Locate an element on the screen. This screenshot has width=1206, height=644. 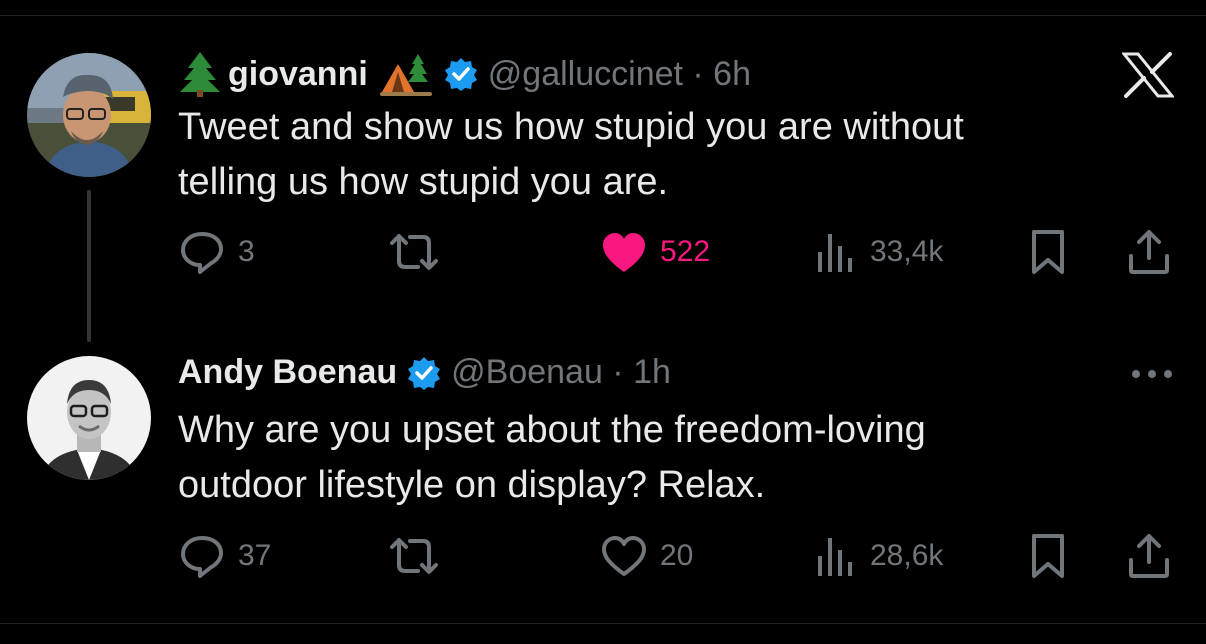
tweet-header: Andy Boenau @Boenau · 1h is located at coordinates (424, 372).